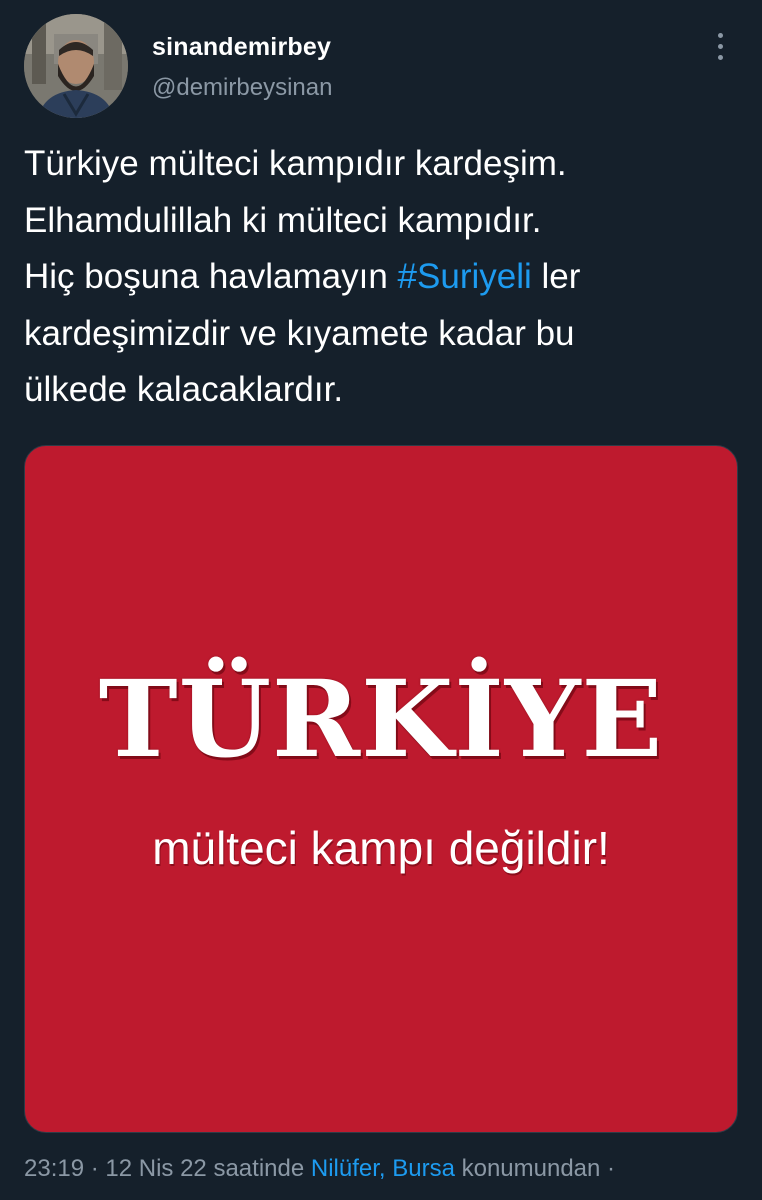 Image resolution: width=762 pixels, height=1200 pixels. What do you see at coordinates (383, 1168) in the screenshot?
I see `location-link: Nilüfer, Bursa` at bounding box center [383, 1168].